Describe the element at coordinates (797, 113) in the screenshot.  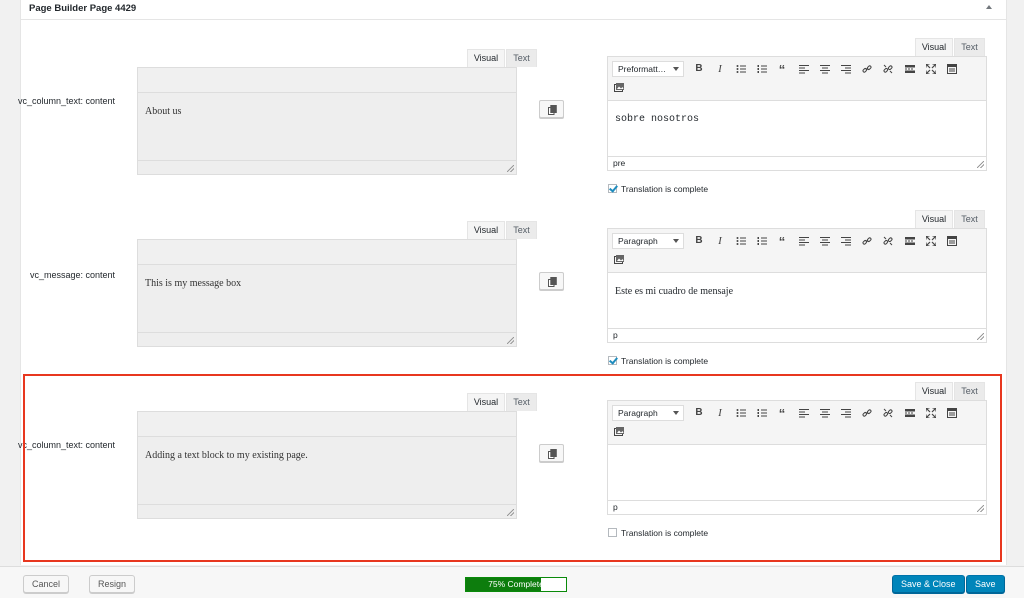
I see `target-editor: Preformatt… B I “ sobre nosotros pre` at that location.